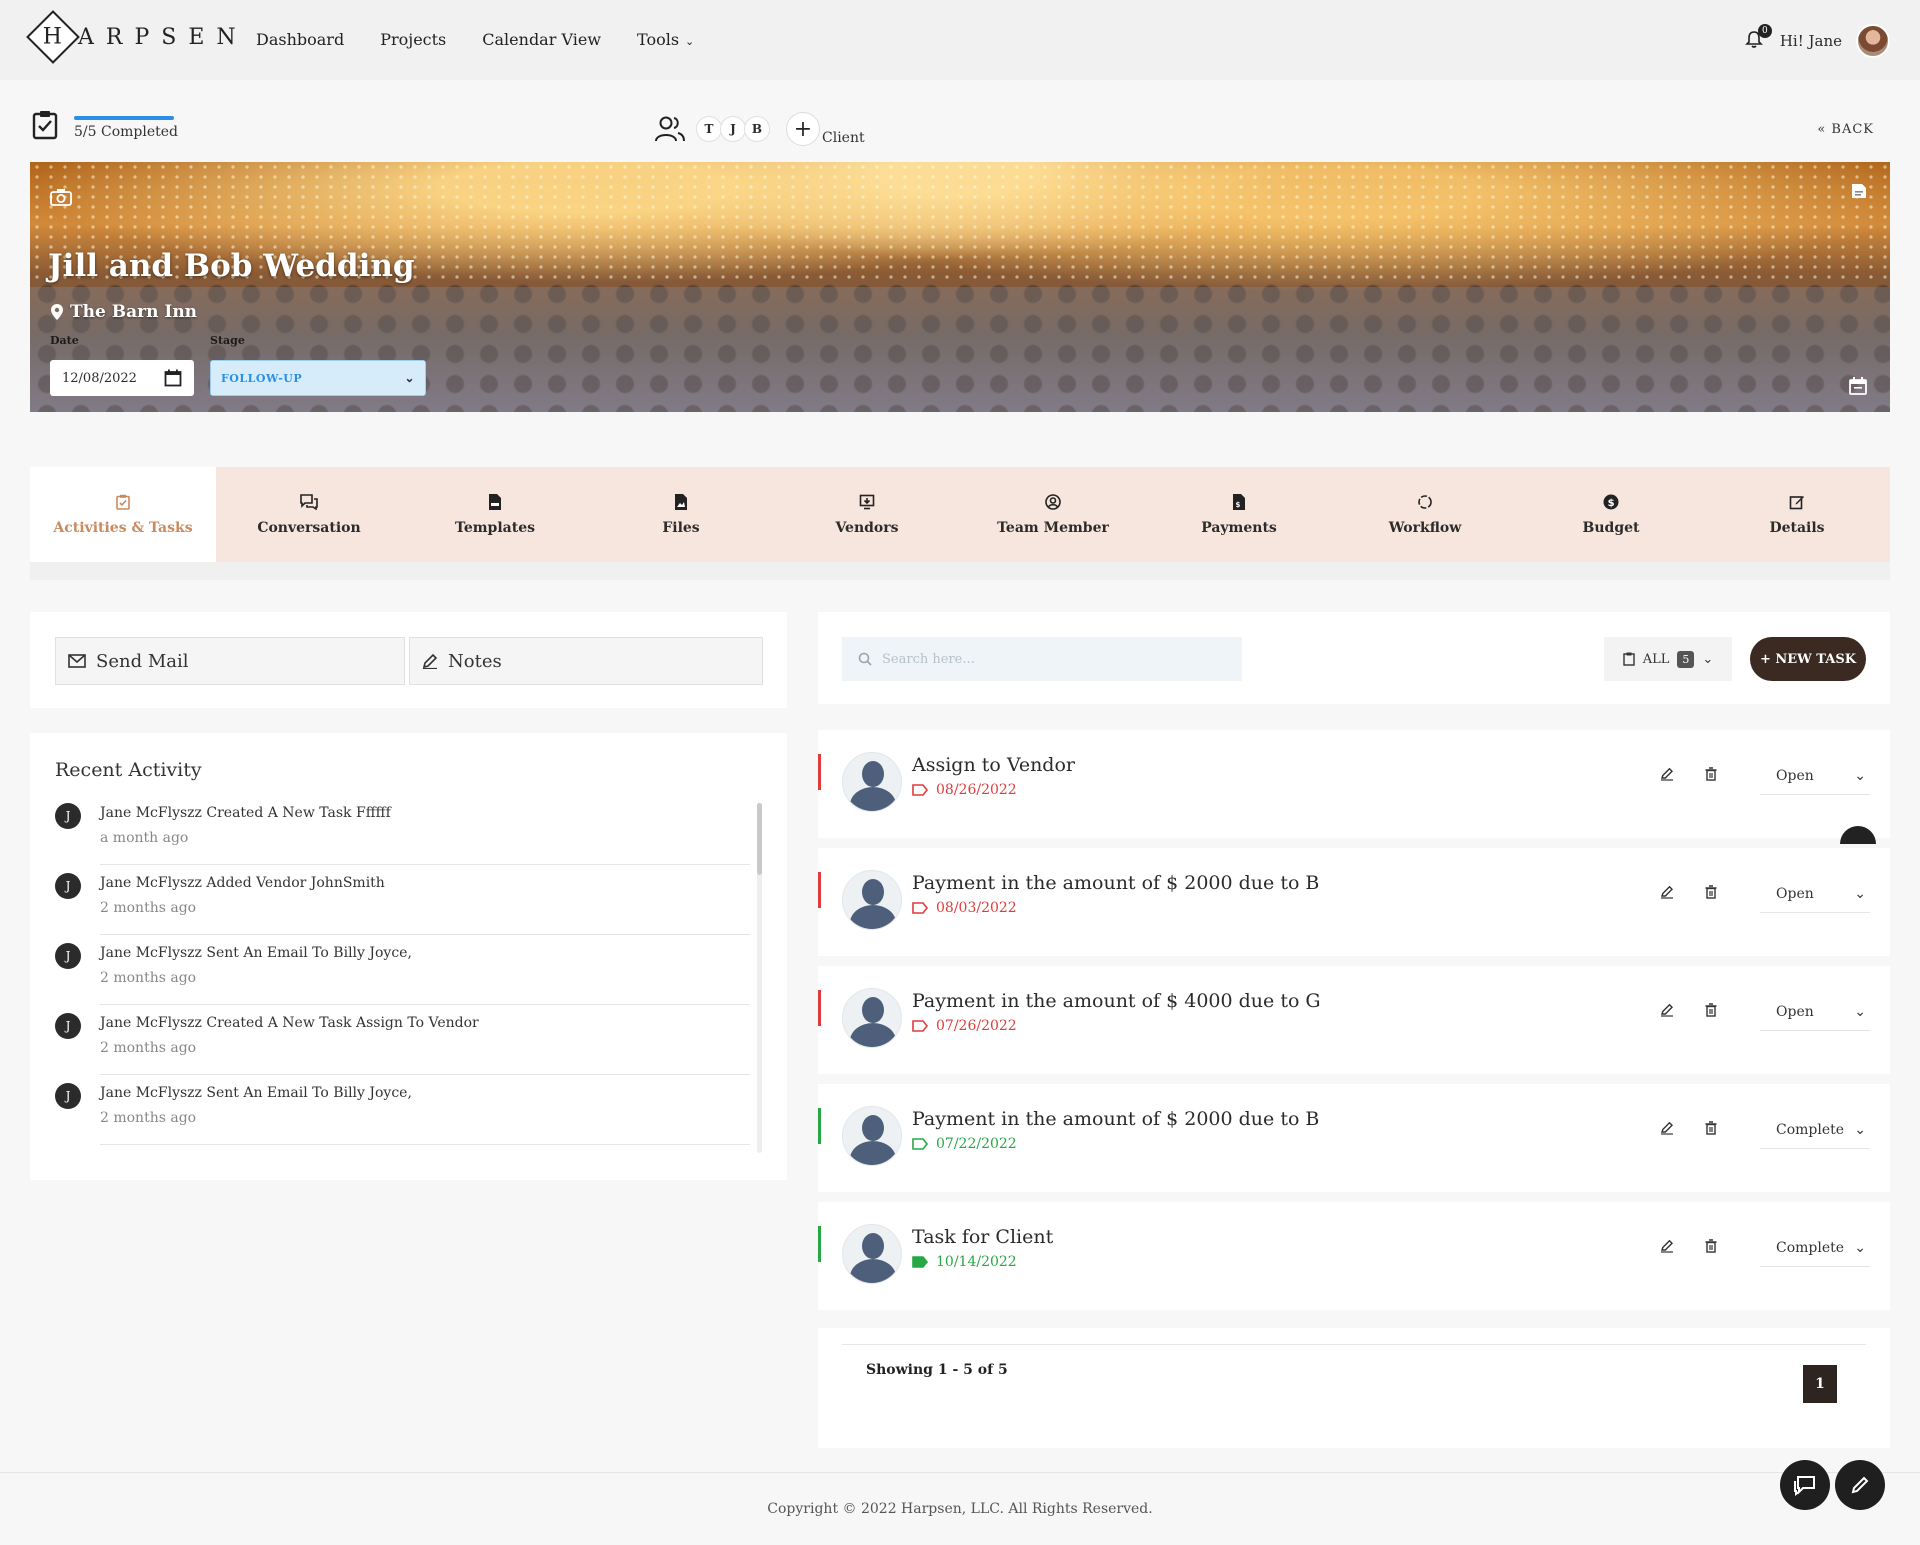  I want to click on tab-conversation: Conversation, so click(309, 514).